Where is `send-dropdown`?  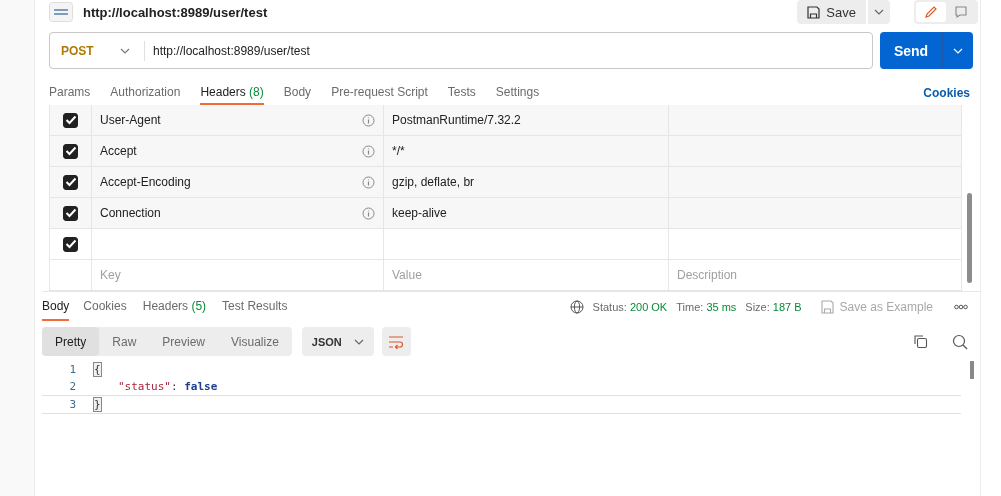
send-dropdown is located at coordinates (957, 50).